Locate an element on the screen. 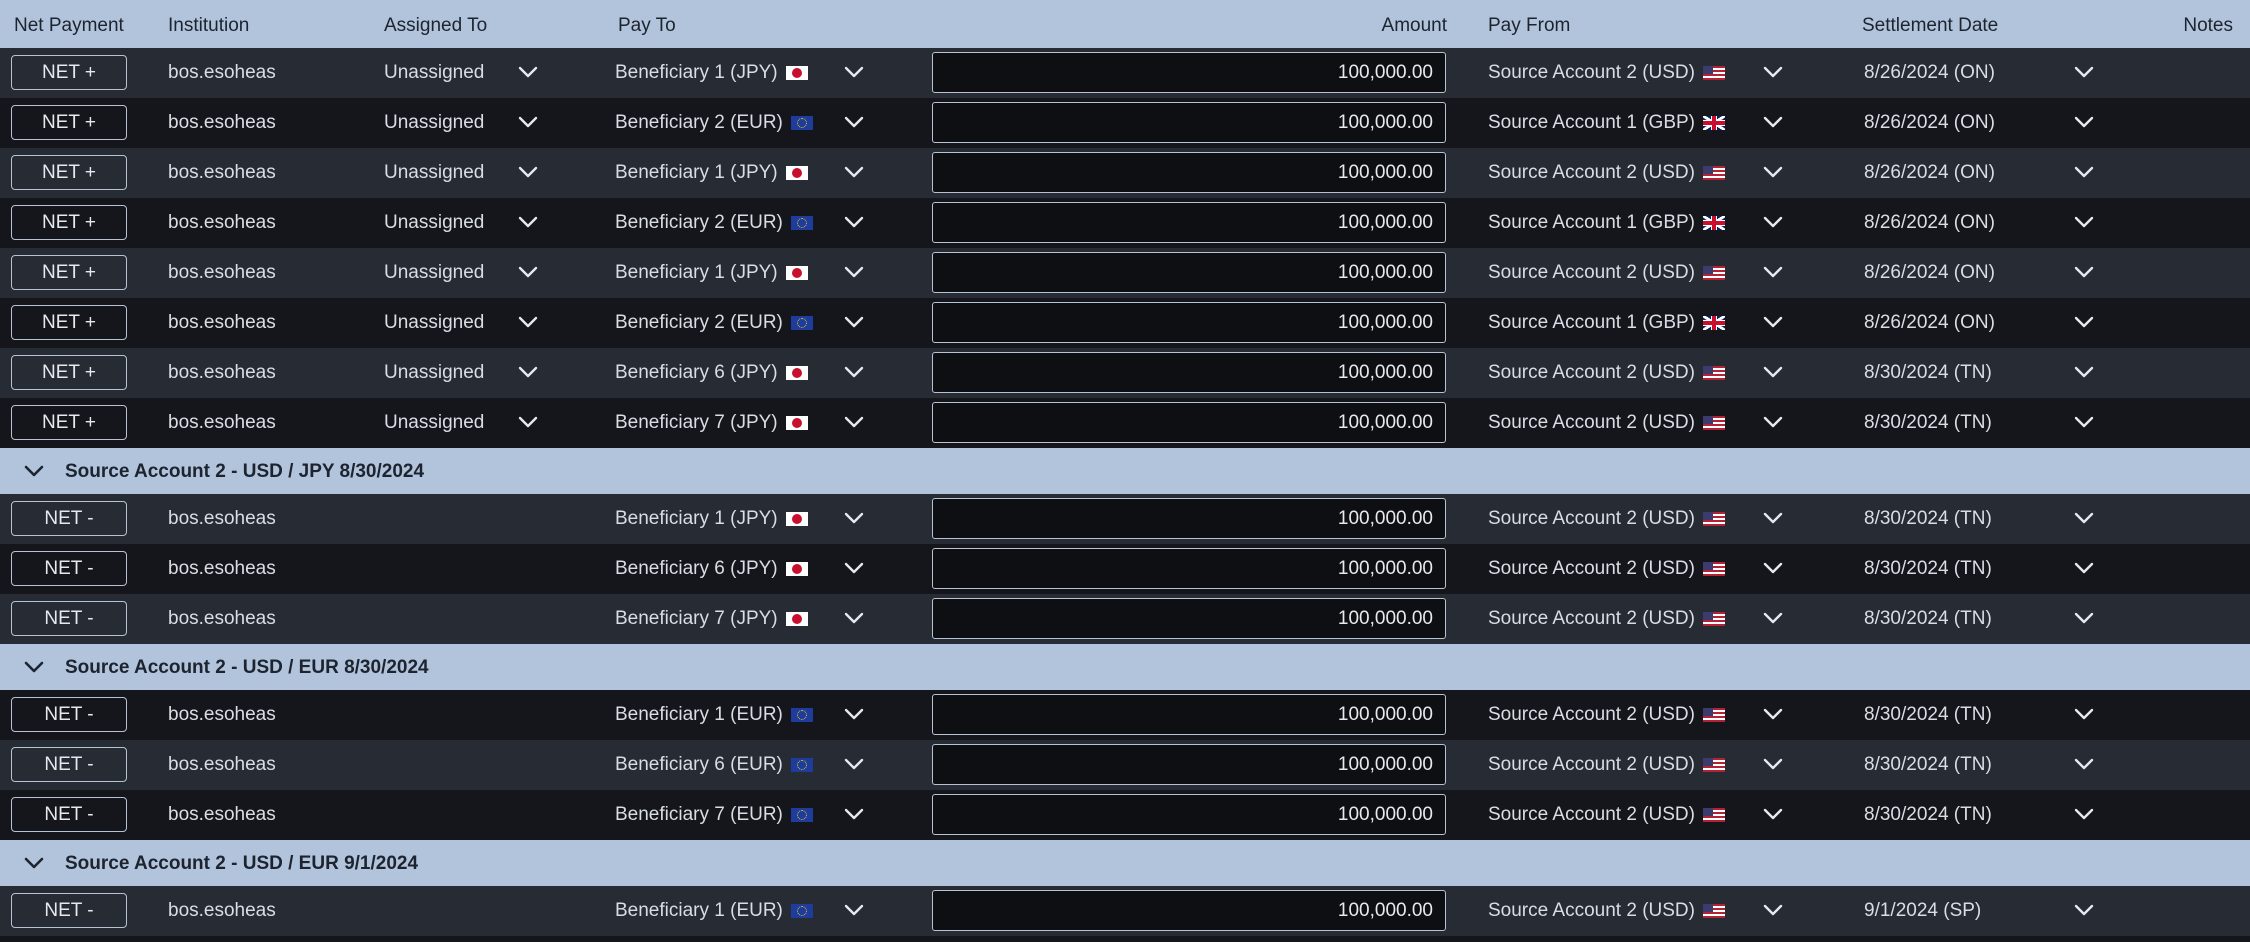 Image resolution: width=2250 pixels, height=942 pixels. header-notes: Notes is located at coordinates (2208, 26).